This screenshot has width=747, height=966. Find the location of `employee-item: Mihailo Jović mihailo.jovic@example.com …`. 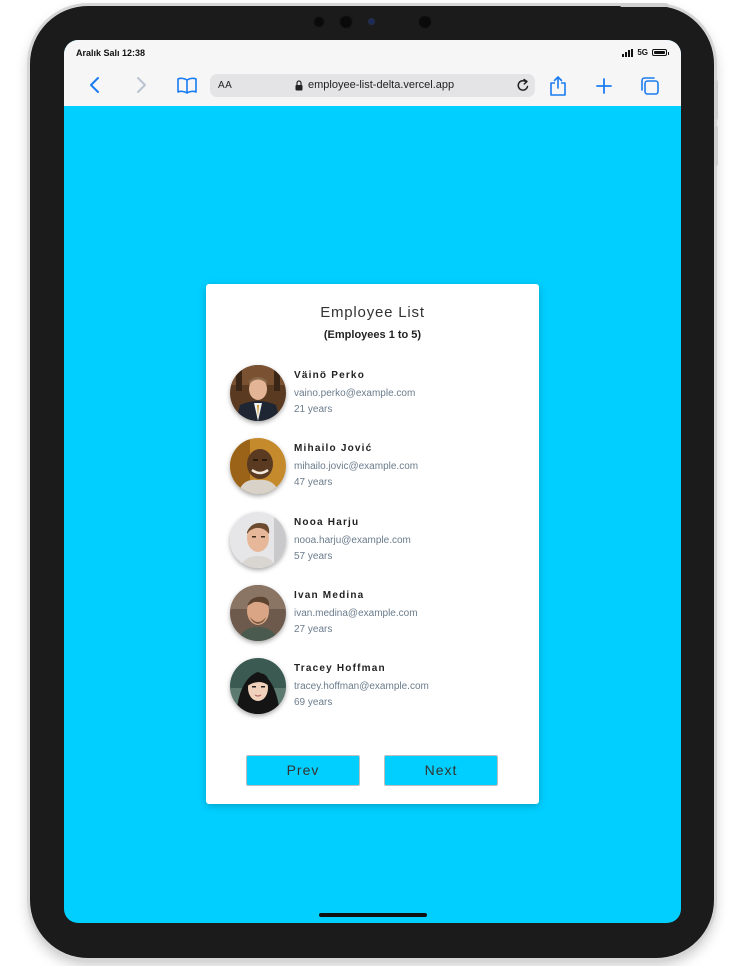

employee-item: Mihailo Jović mihailo.jovic@example.com … is located at coordinates (375, 467).